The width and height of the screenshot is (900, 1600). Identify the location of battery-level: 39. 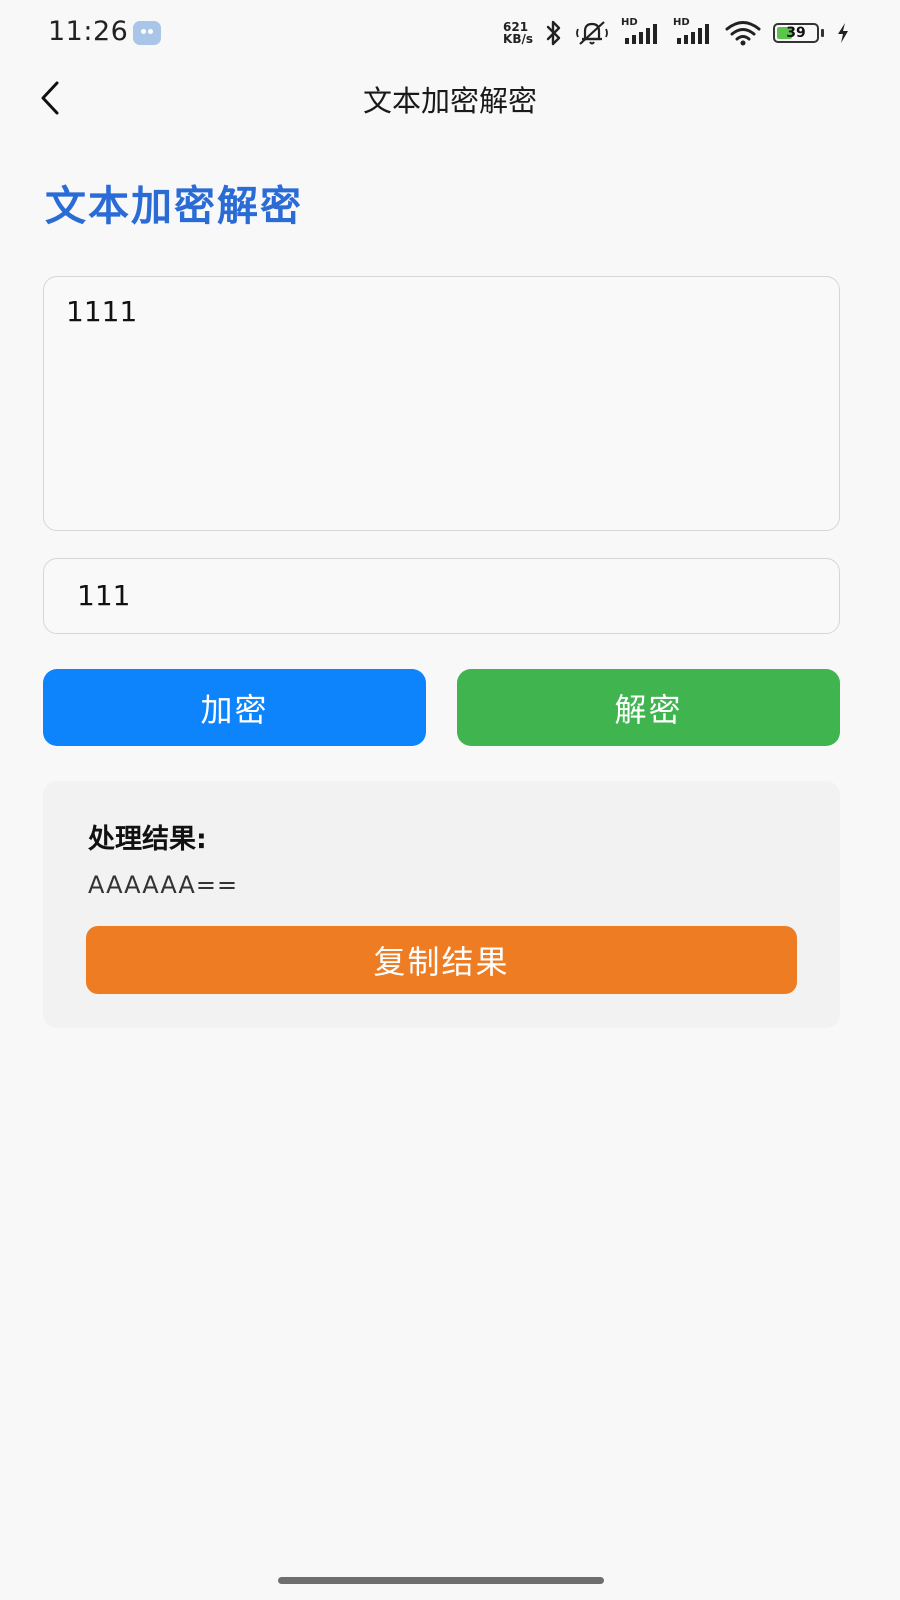
(796, 33).